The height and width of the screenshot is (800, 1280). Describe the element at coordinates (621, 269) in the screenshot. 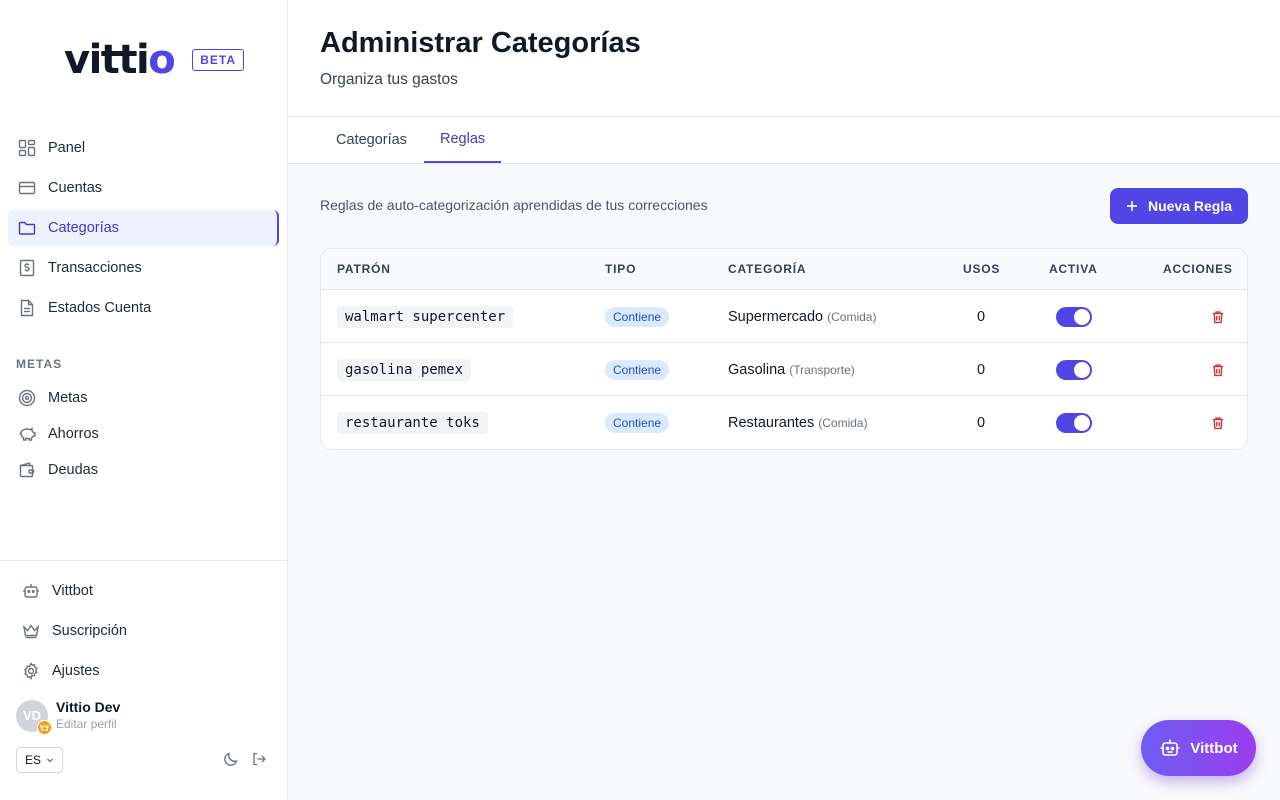

I see `column-header-type: TIPO` at that location.